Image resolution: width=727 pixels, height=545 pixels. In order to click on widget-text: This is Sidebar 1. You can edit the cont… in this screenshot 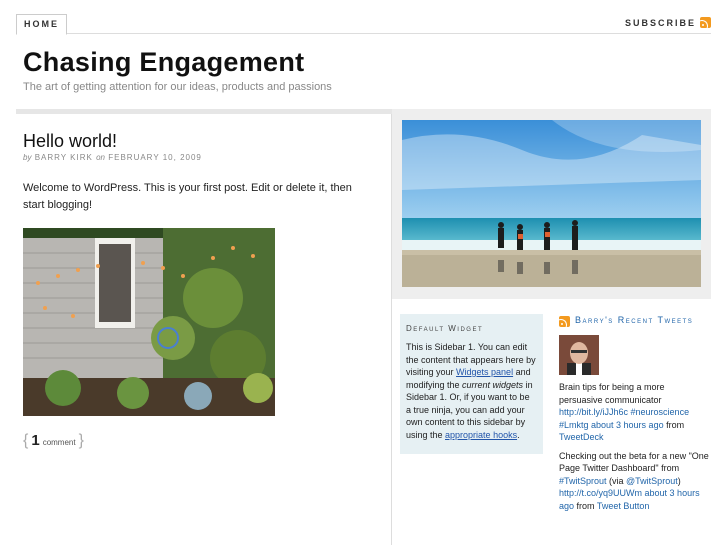, I will do `click(471, 391)`.